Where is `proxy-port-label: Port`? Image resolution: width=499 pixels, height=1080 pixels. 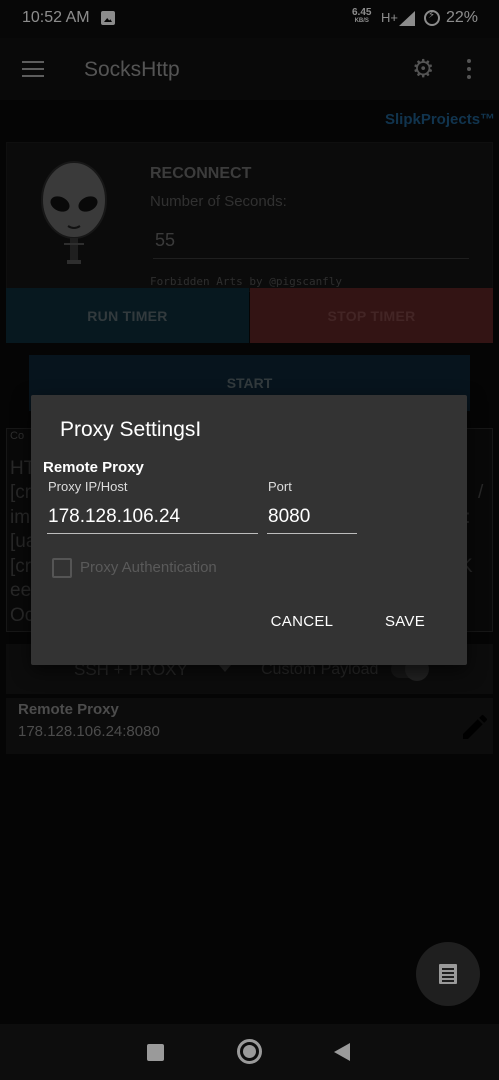
proxy-port-label: Port is located at coordinates (280, 486).